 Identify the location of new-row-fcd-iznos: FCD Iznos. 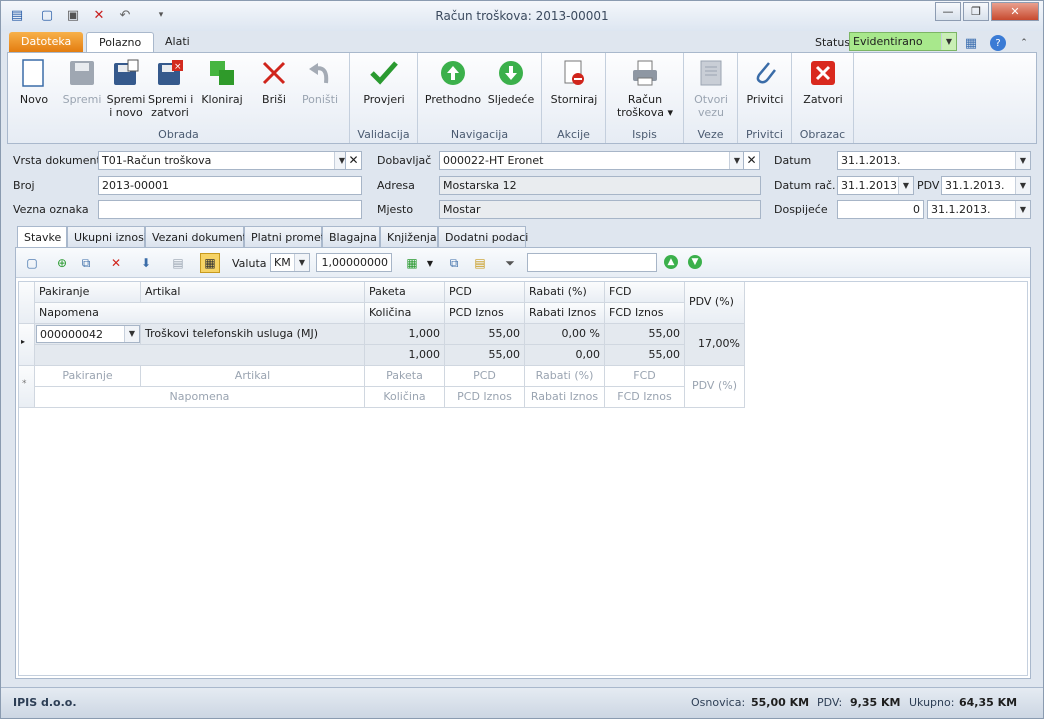
(645, 397).